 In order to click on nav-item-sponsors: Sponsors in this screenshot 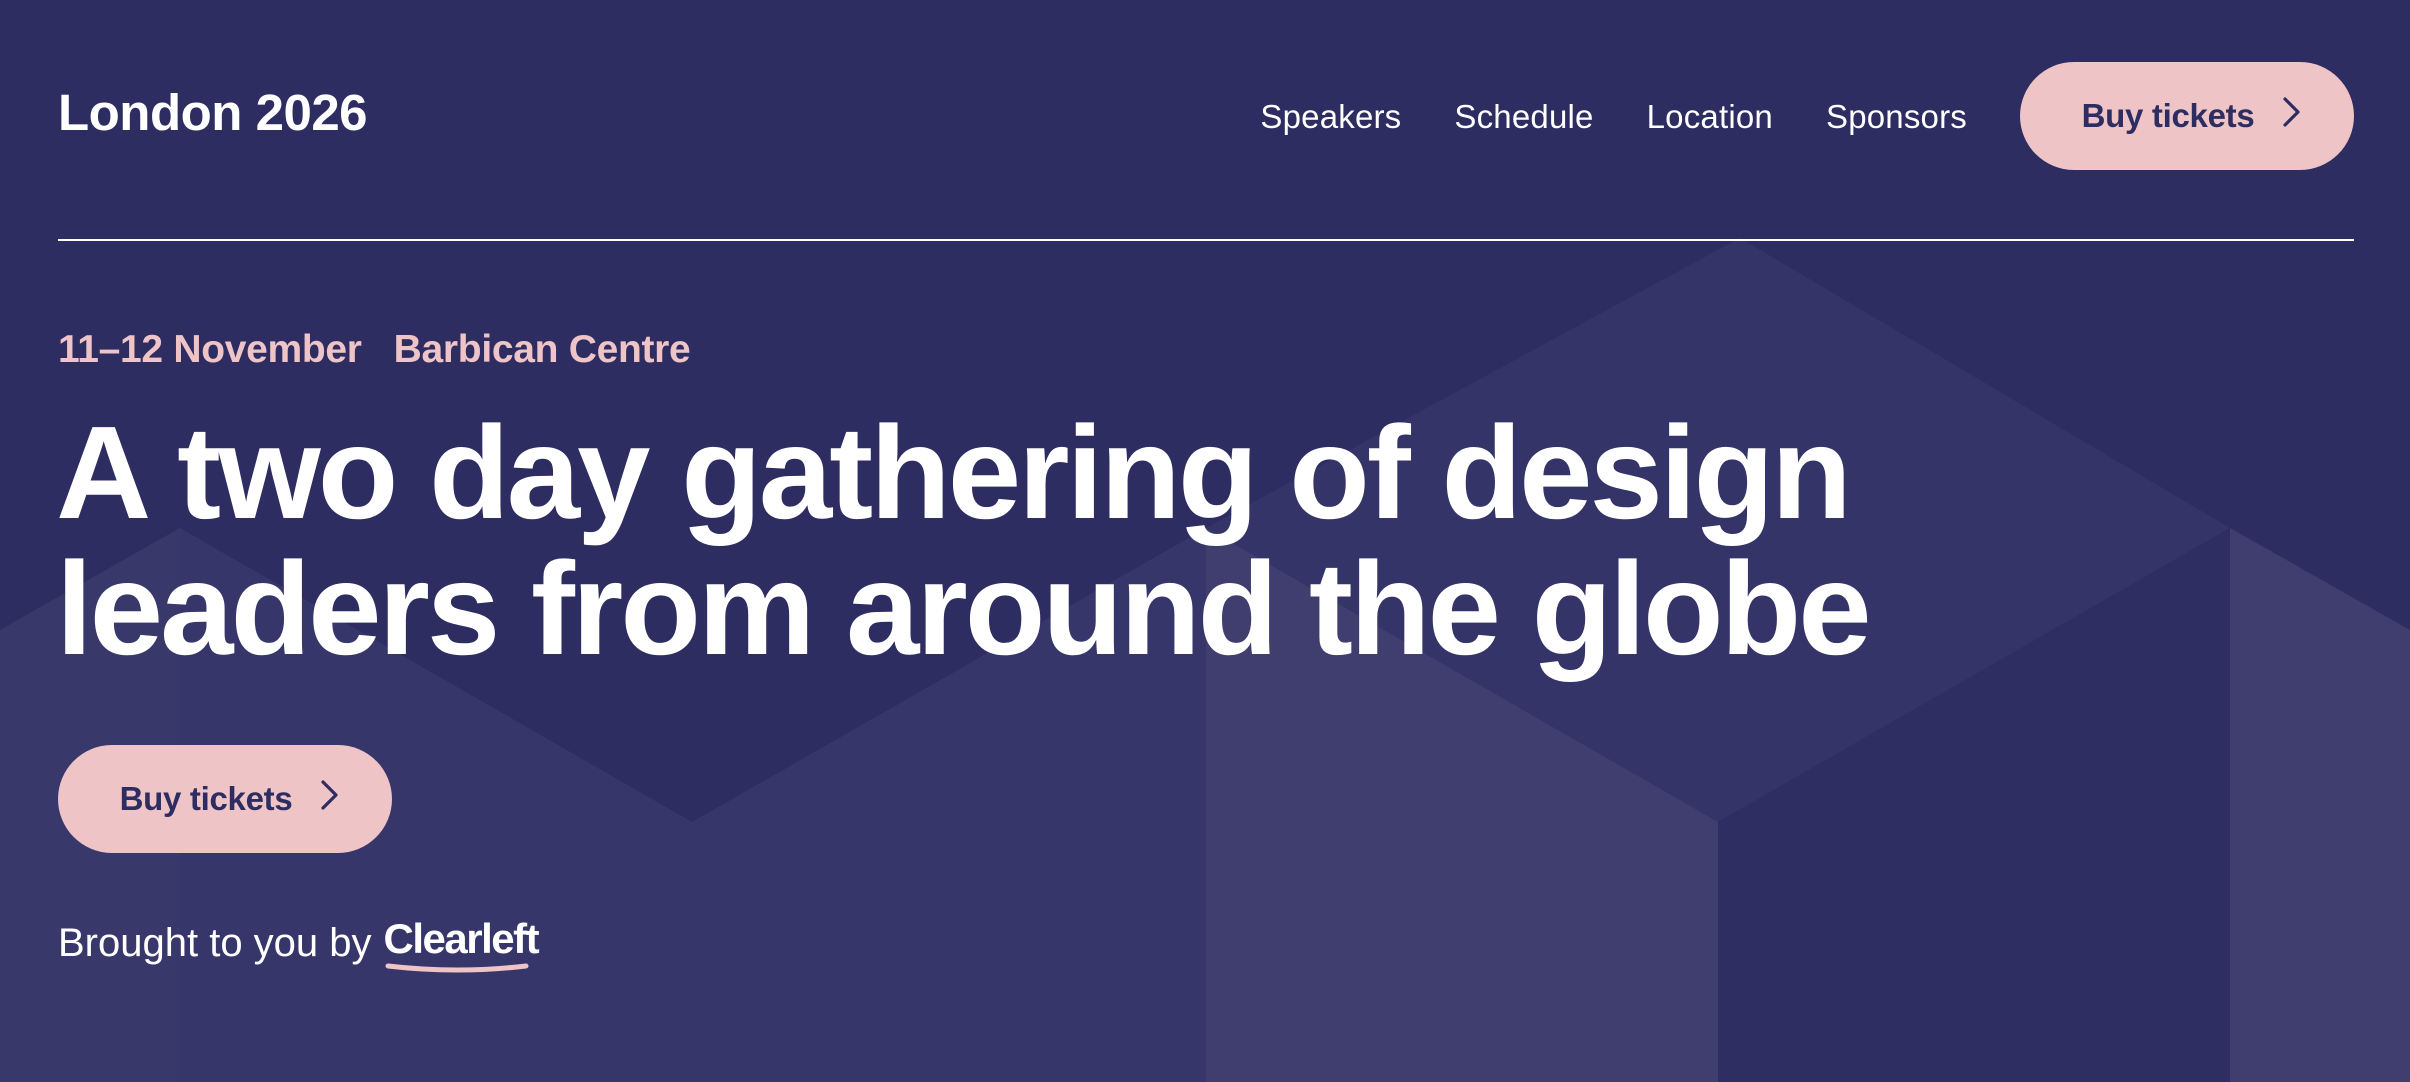, I will do `click(1896, 116)`.